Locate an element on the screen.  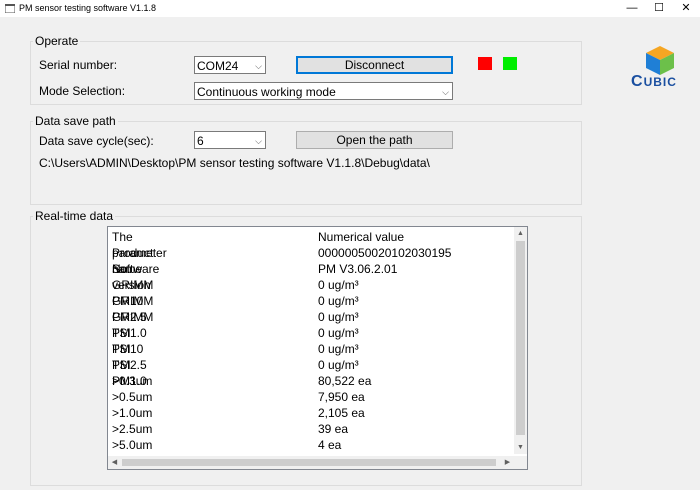
save-cycle-combo: 6 ⌵ is located at coordinates (230, 140).